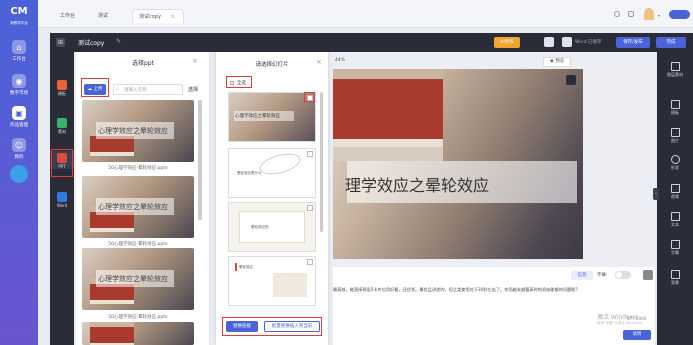 This screenshot has height=345, width=693. Describe the element at coordinates (671, 42) in the screenshot. I see `complete-button: 完成` at that location.